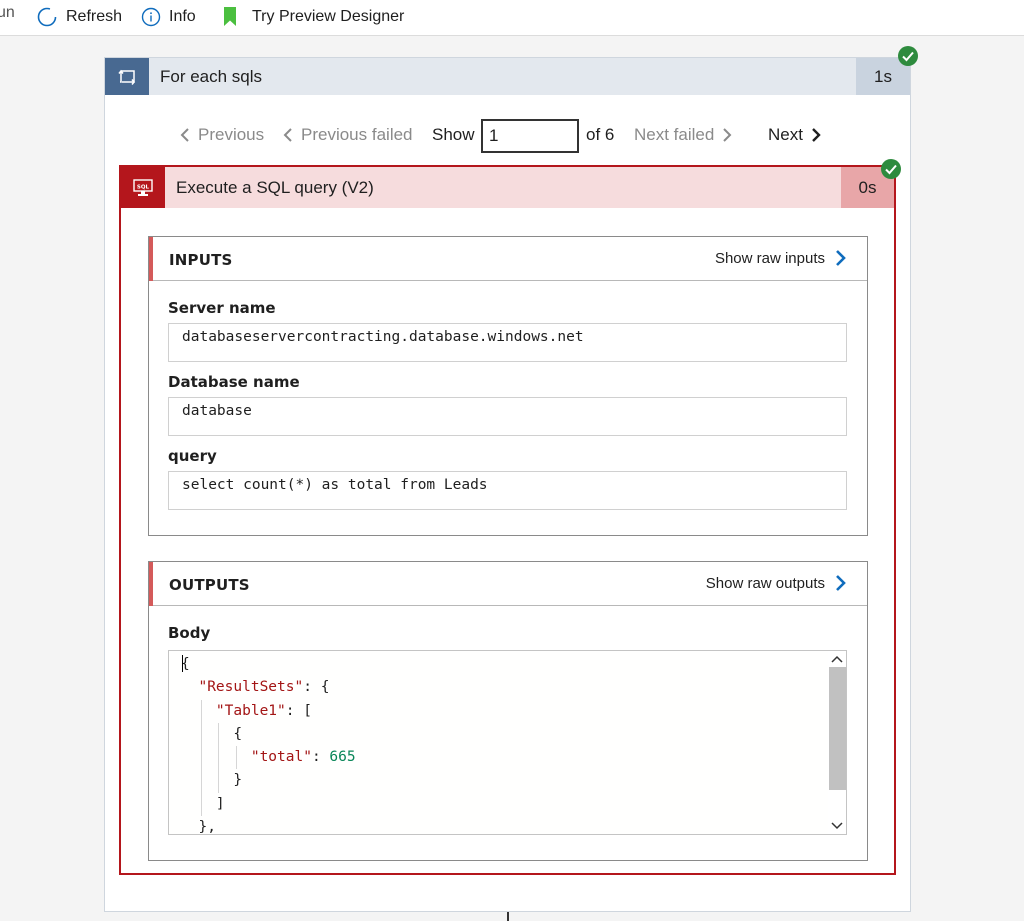 The image size is (1024, 921). I want to click on iteration-total-text: of 6, so click(600, 134).